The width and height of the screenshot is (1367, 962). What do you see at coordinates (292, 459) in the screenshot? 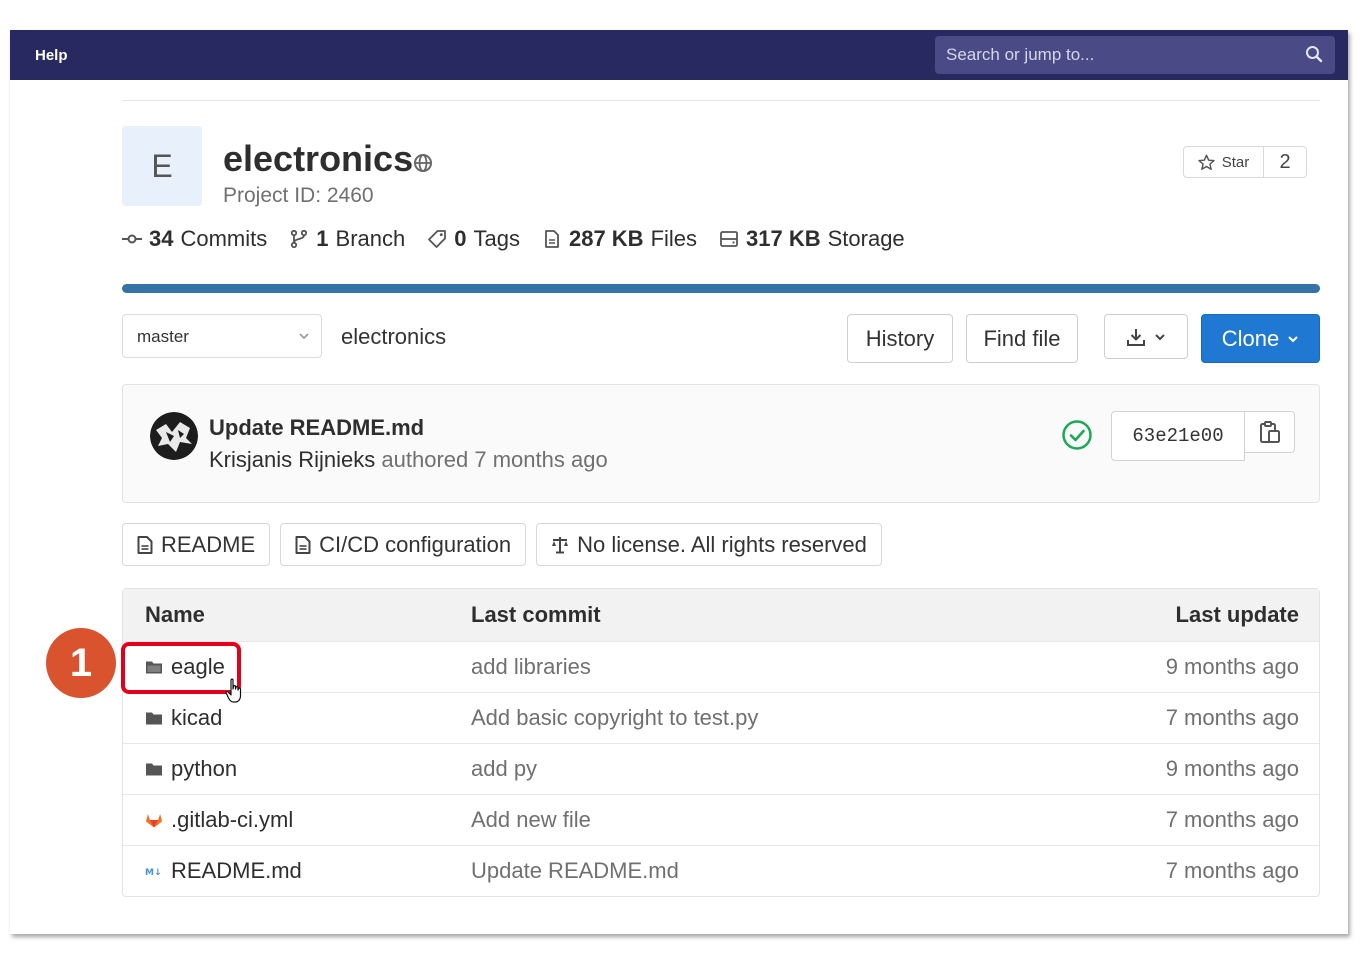
I see `commit-author: Krisjanis Rijnieks` at bounding box center [292, 459].